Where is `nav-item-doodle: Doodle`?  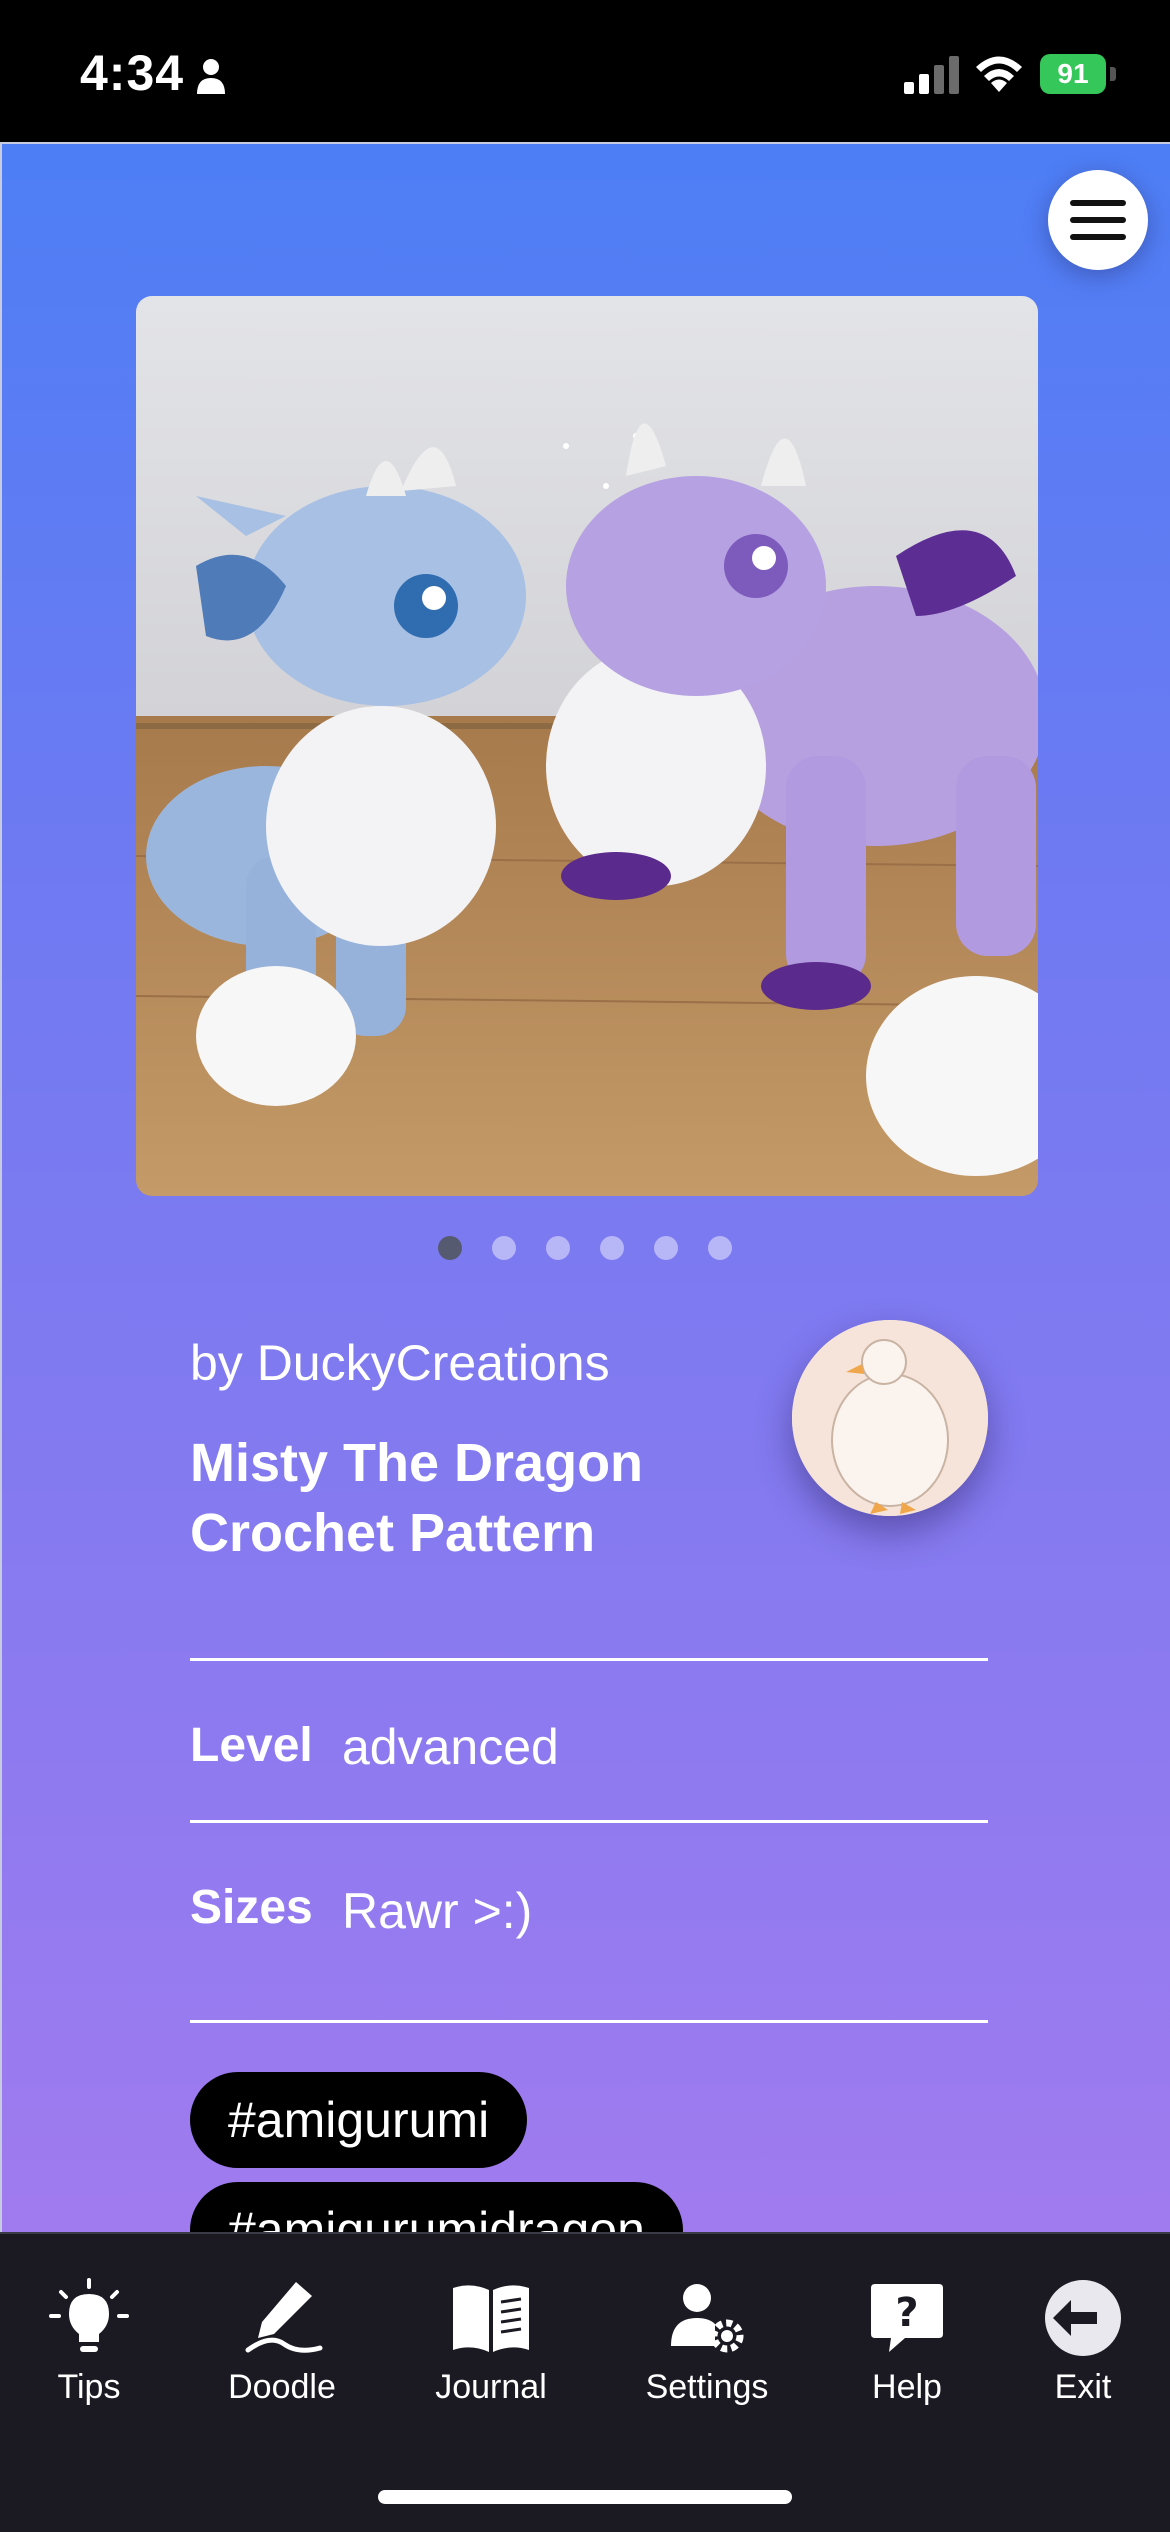 nav-item-doodle: Doodle is located at coordinates (282, 2342).